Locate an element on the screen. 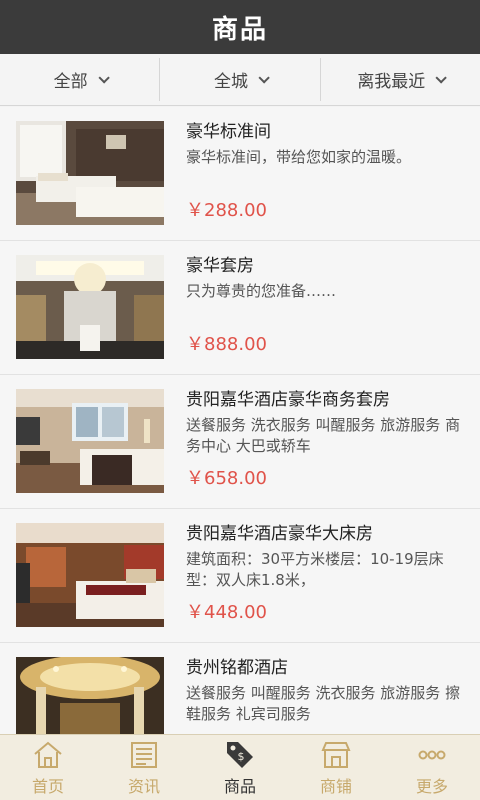  filter-area-dropdown: 全城 is located at coordinates (240, 79).